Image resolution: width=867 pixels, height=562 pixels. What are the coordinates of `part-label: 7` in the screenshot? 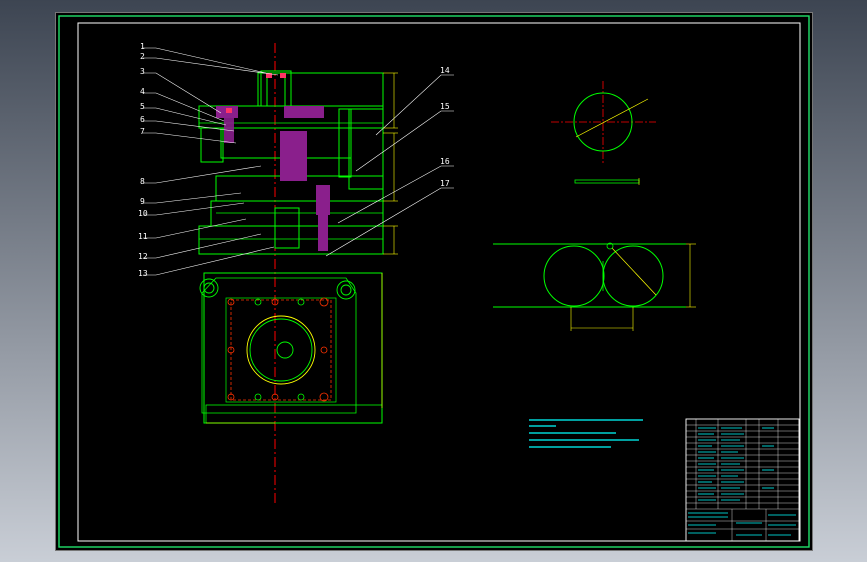 It's located at (142, 131).